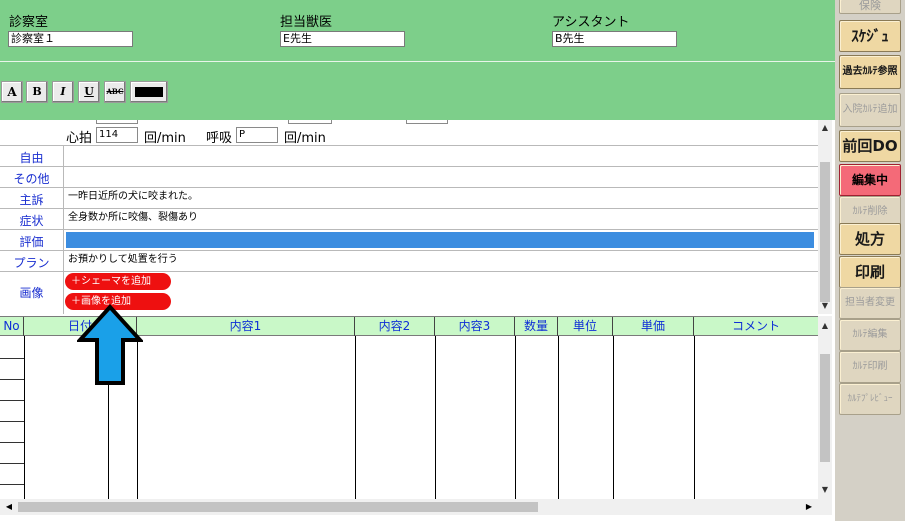 This screenshot has height=521, width=905. What do you see at coordinates (306, 22) in the screenshot?
I see `vet-label: 担当獣医` at bounding box center [306, 22].